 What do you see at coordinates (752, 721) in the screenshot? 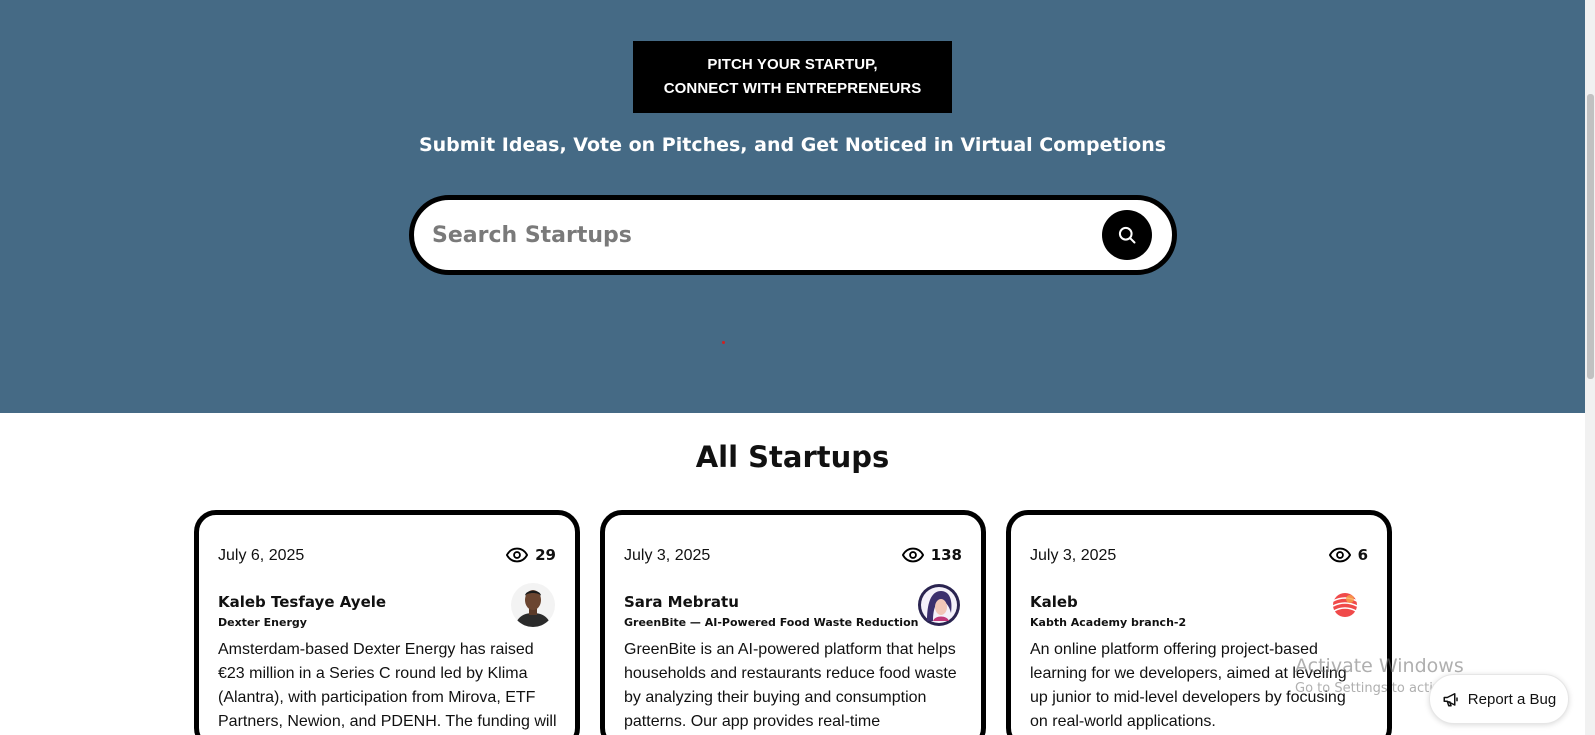
I see `description-line: patterns. Our app provides real-time` at bounding box center [752, 721].